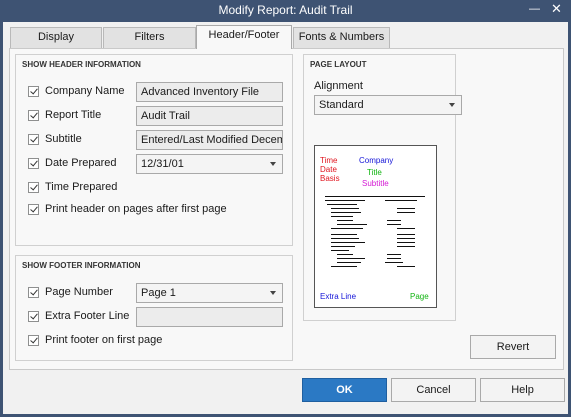 This screenshot has width=571, height=417. What do you see at coordinates (158, 293) in the screenshot?
I see `page-number-value: Page 1` at bounding box center [158, 293].